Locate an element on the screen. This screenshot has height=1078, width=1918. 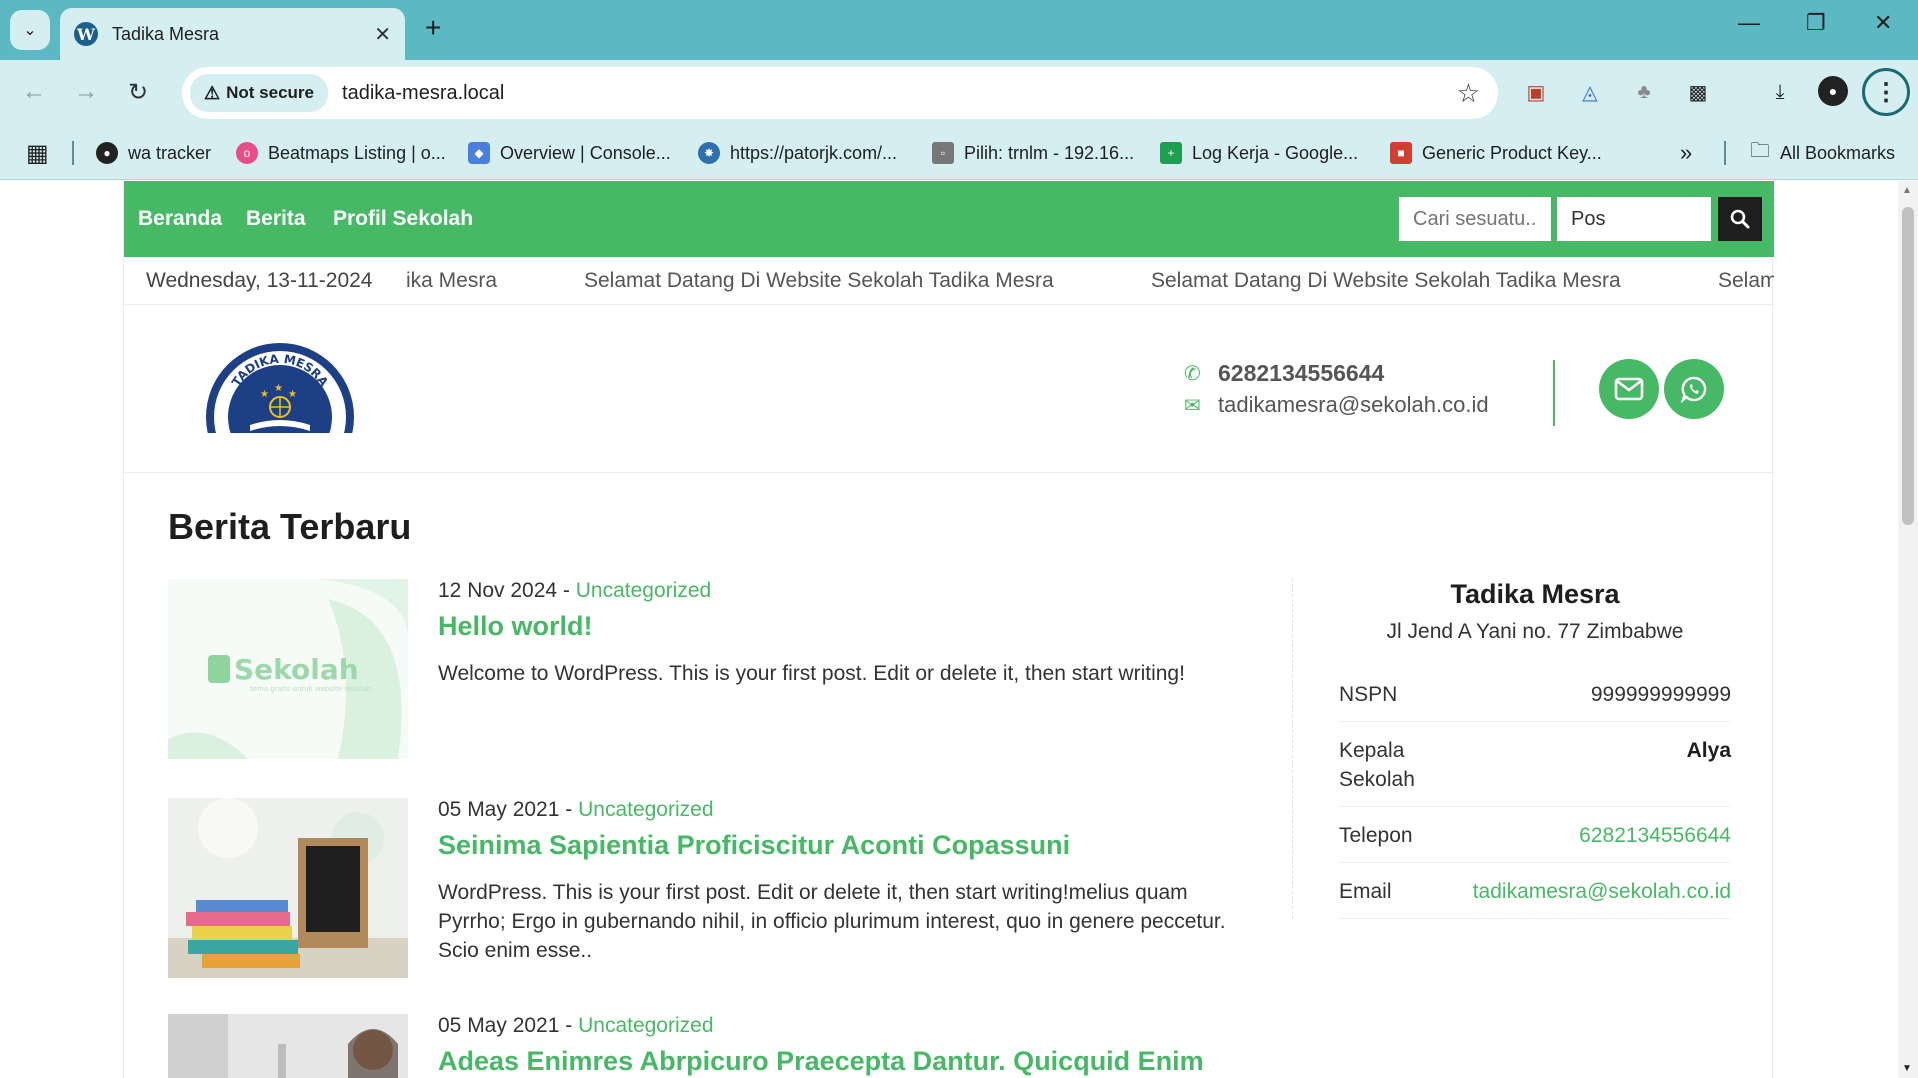
header-divider is located at coordinates (1554, 393).